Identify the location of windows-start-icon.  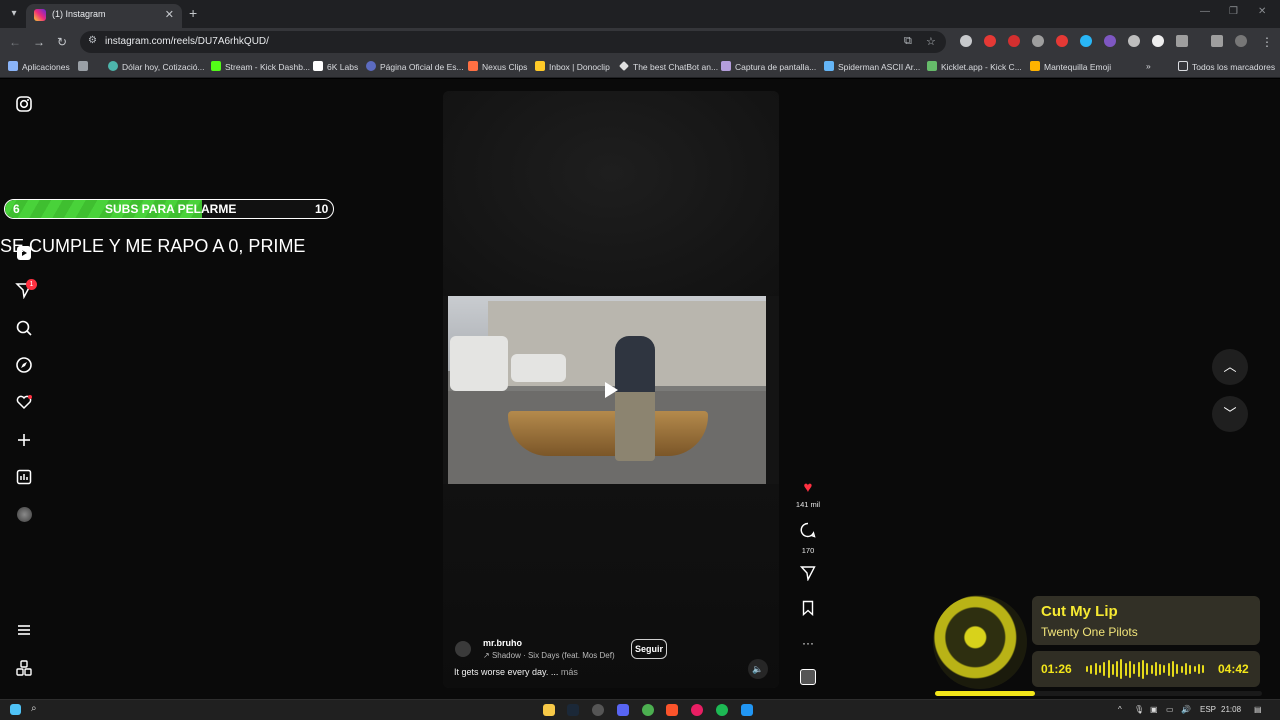
(15, 709).